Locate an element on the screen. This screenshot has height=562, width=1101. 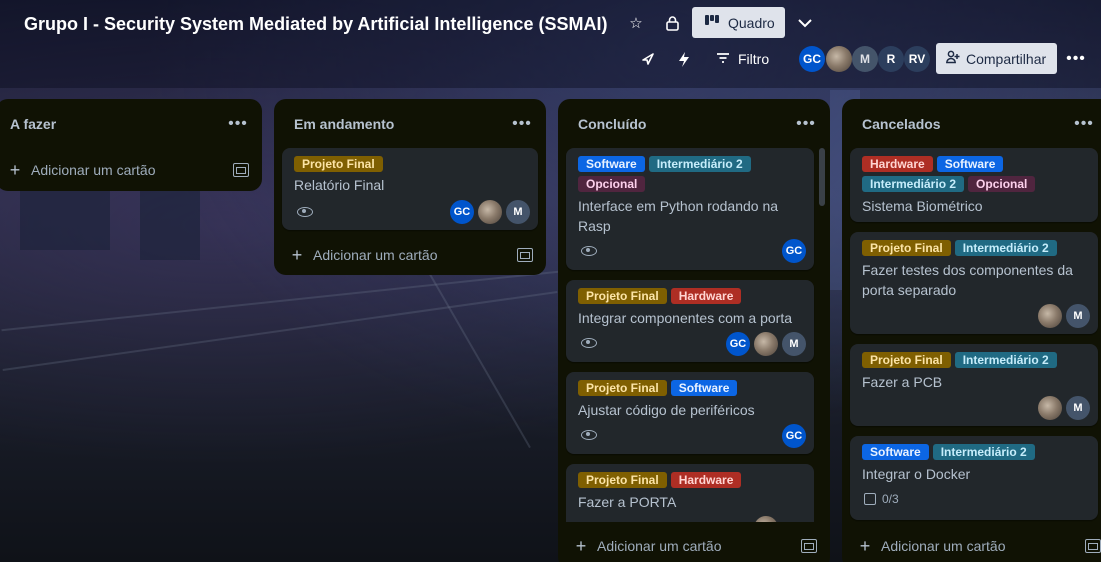
share-label: Compartilhar is located at coordinates (1006, 58).